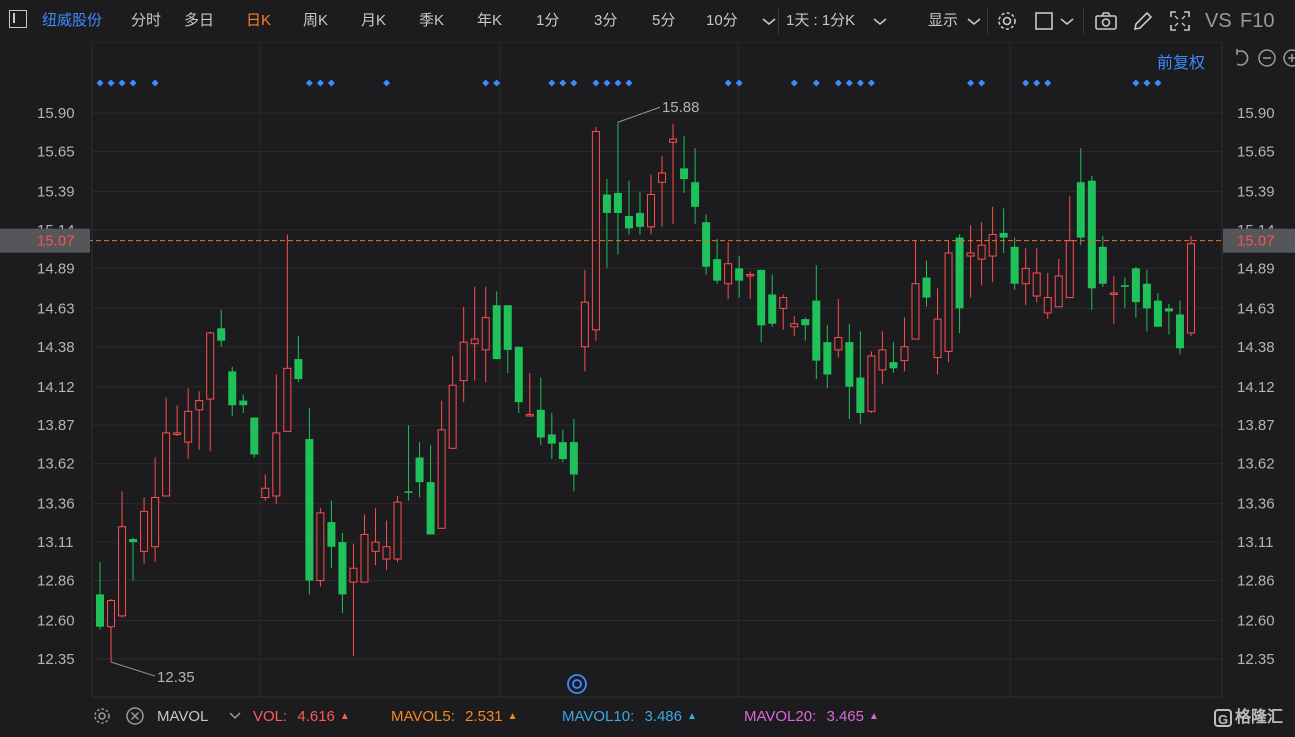 This screenshot has height=737, width=1295. Describe the element at coordinates (1007, 21) in the screenshot. I see `gear-icon` at that location.